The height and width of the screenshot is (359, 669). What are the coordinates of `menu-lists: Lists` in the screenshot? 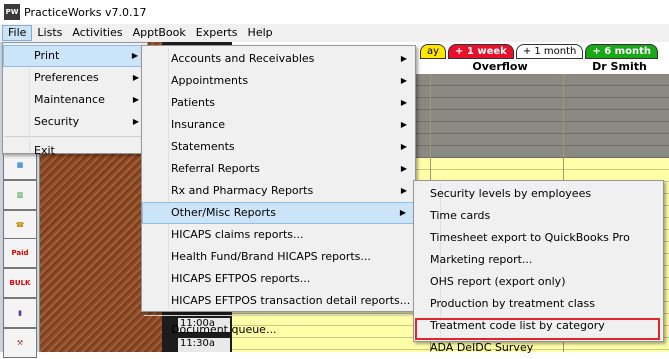 It's located at (49, 33).